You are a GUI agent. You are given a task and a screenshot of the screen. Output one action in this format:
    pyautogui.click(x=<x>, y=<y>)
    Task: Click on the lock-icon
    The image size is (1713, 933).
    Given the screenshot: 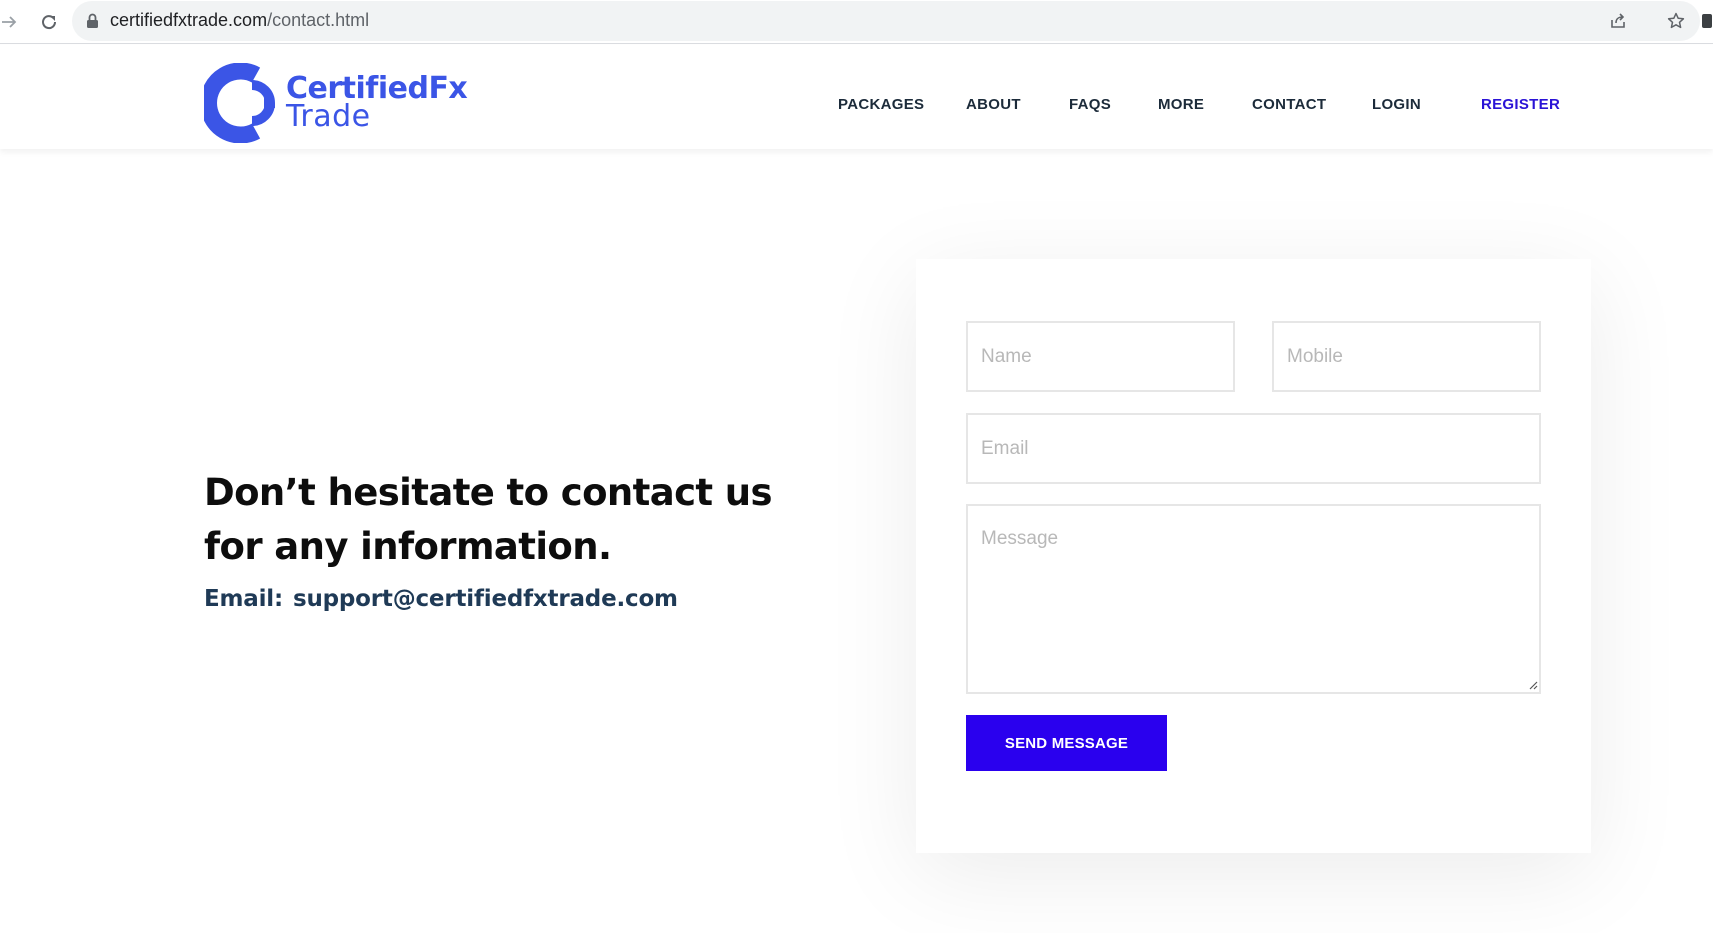 What is the action you would take?
    pyautogui.click(x=92, y=21)
    